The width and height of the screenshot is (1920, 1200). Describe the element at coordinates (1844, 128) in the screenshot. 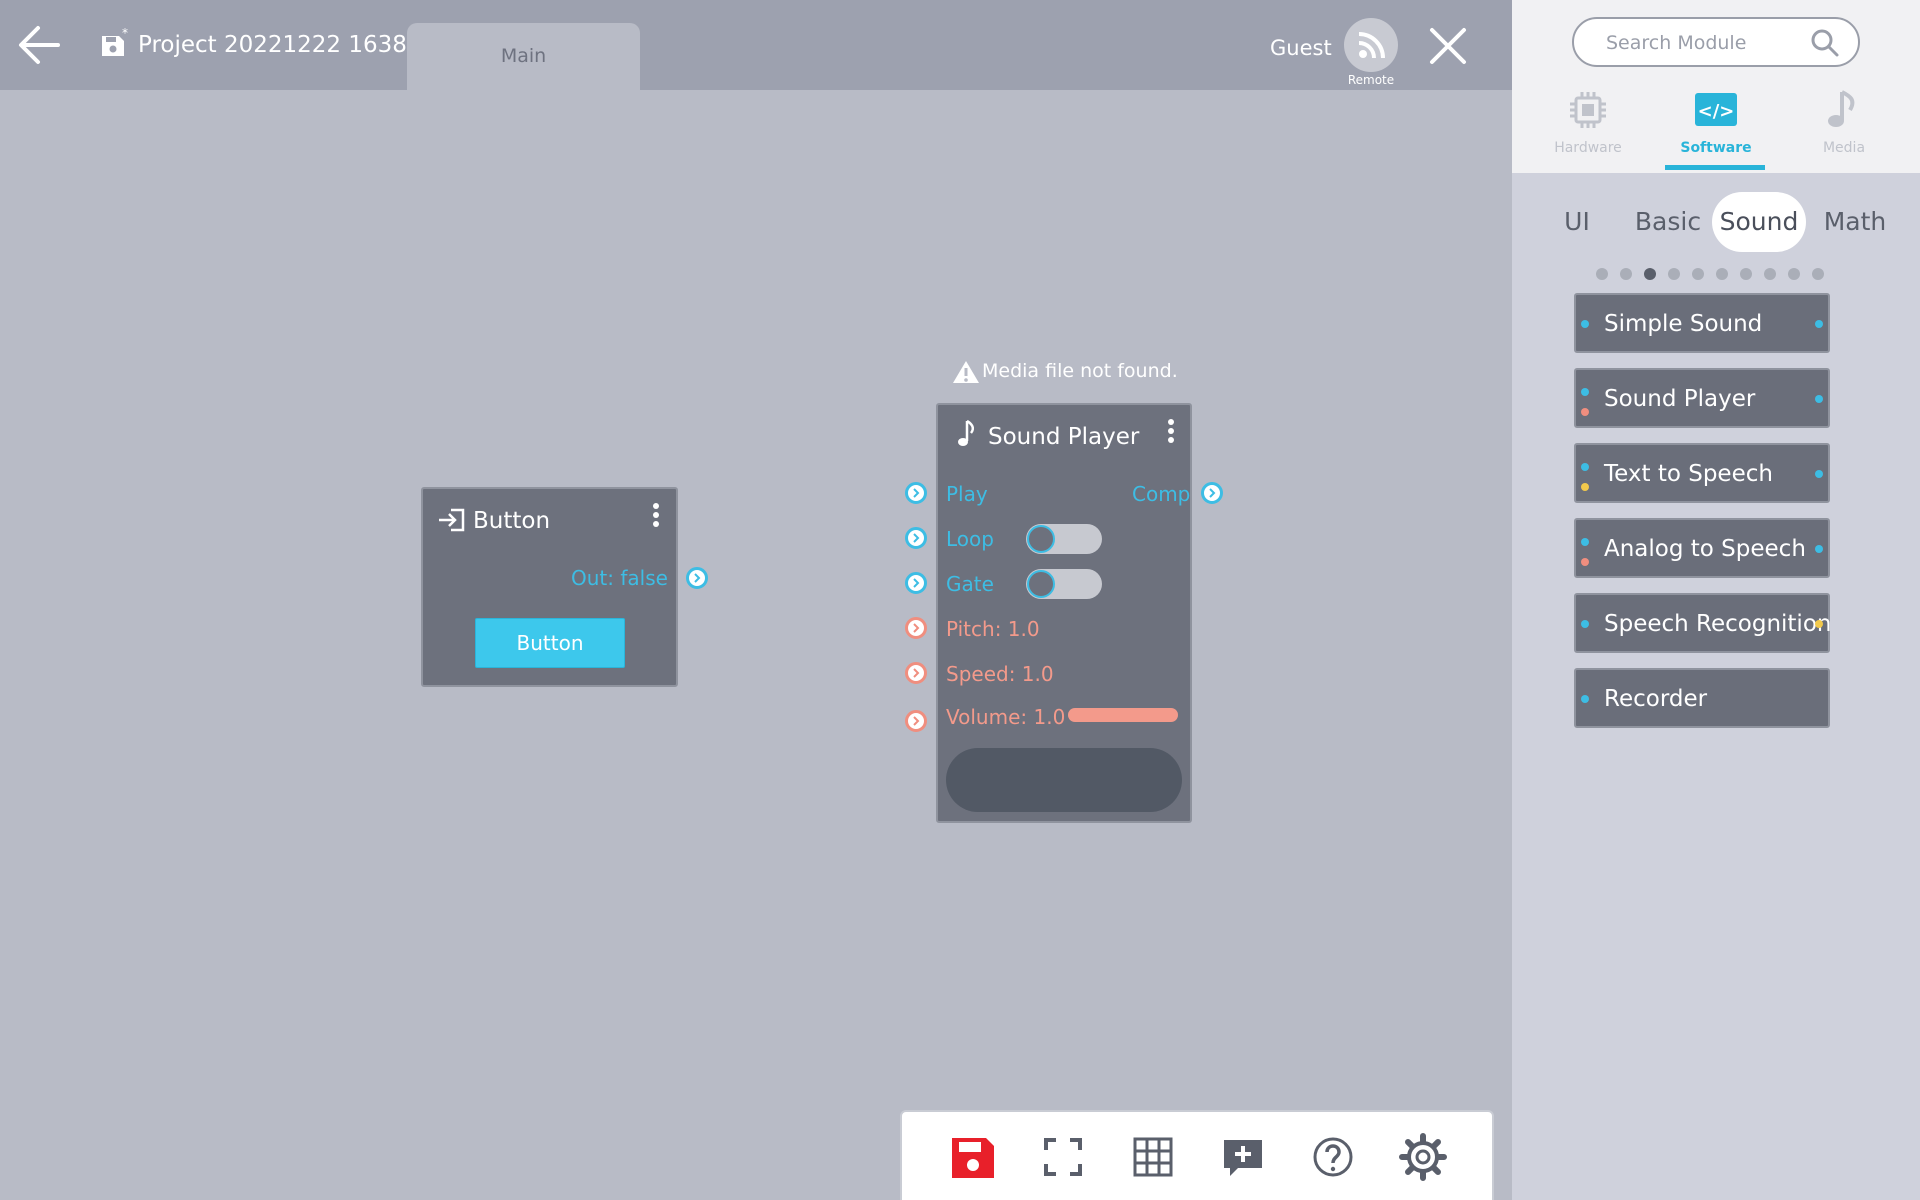

I see `tab-media: Media` at that location.